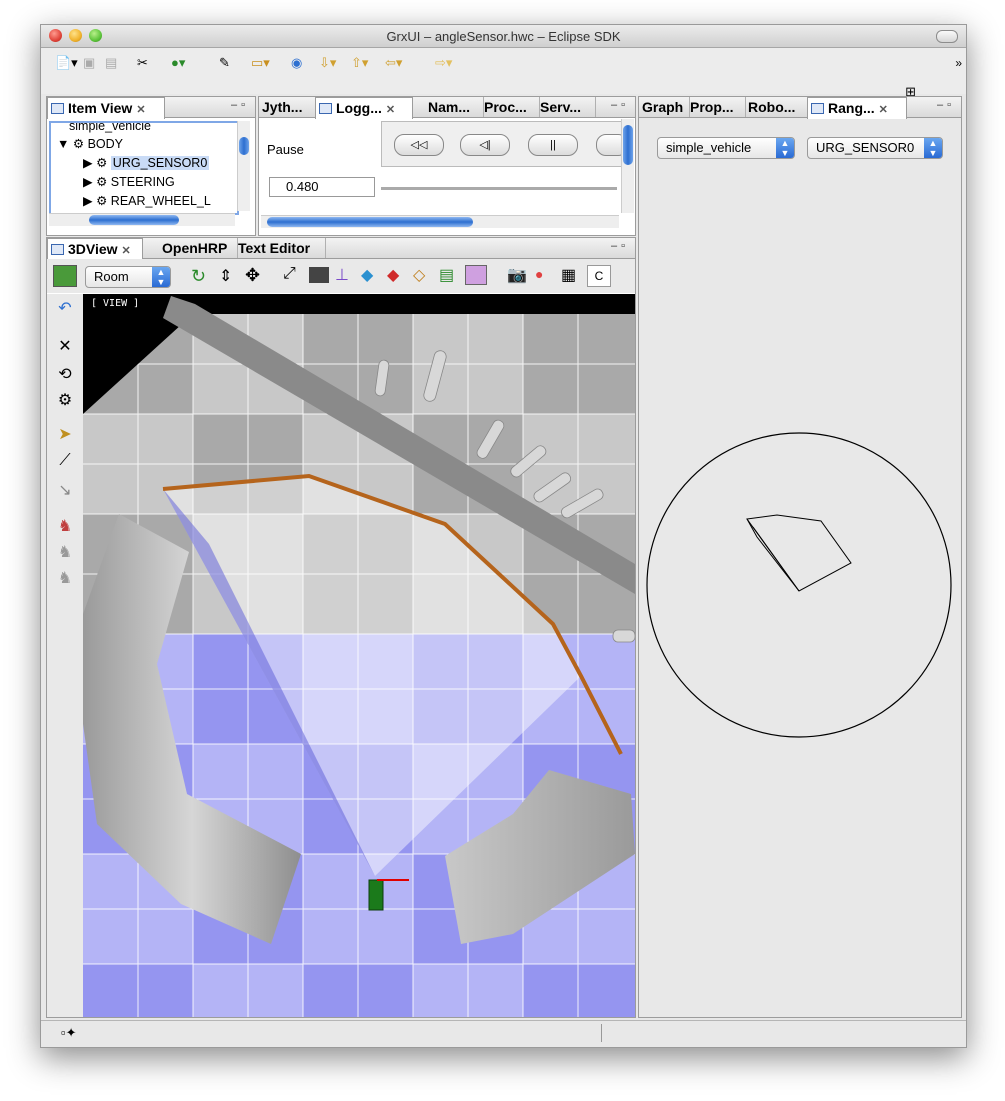 The width and height of the screenshot is (1005, 1101). What do you see at coordinates (65, 400) in the screenshot?
I see `gear-icon: ⚙` at bounding box center [65, 400].